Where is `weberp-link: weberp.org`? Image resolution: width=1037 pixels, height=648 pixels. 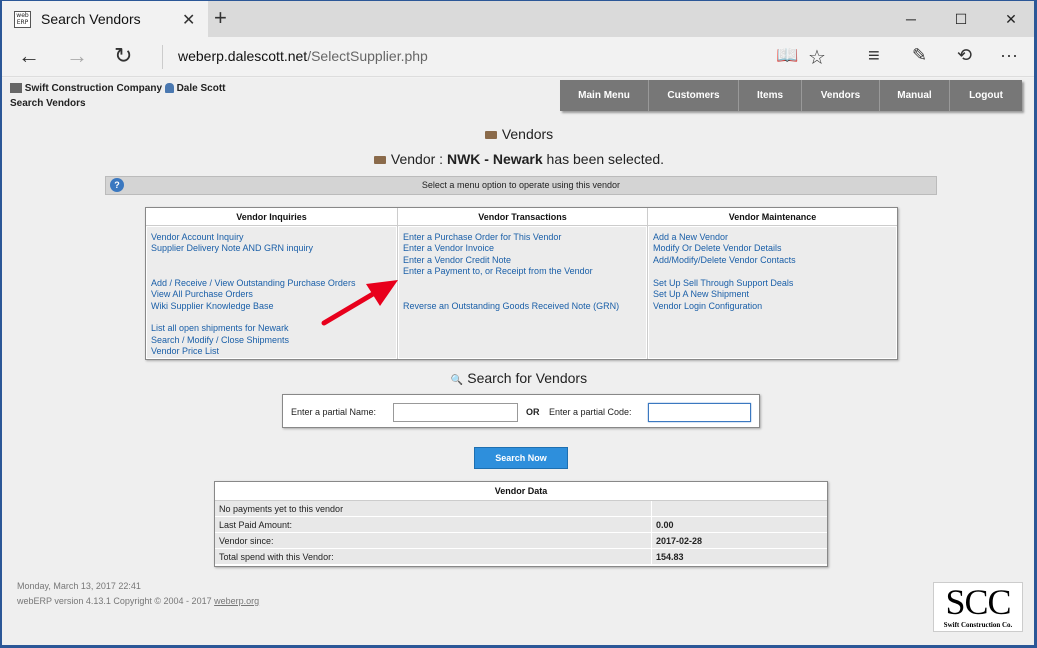
weberp-link: weberp.org is located at coordinates (236, 601).